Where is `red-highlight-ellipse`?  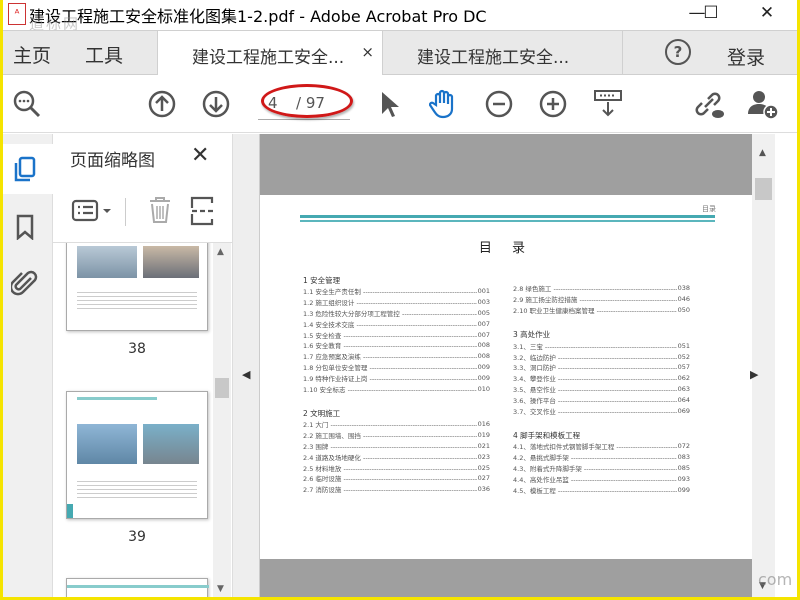
red-highlight-ellipse is located at coordinates (307, 101).